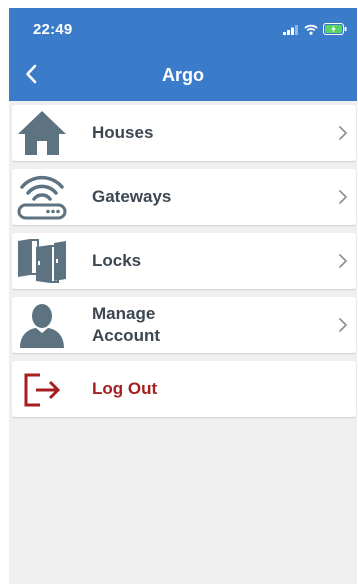 The height and width of the screenshot is (584, 358). What do you see at coordinates (291, 31) in the screenshot?
I see `signal-icon` at bounding box center [291, 31].